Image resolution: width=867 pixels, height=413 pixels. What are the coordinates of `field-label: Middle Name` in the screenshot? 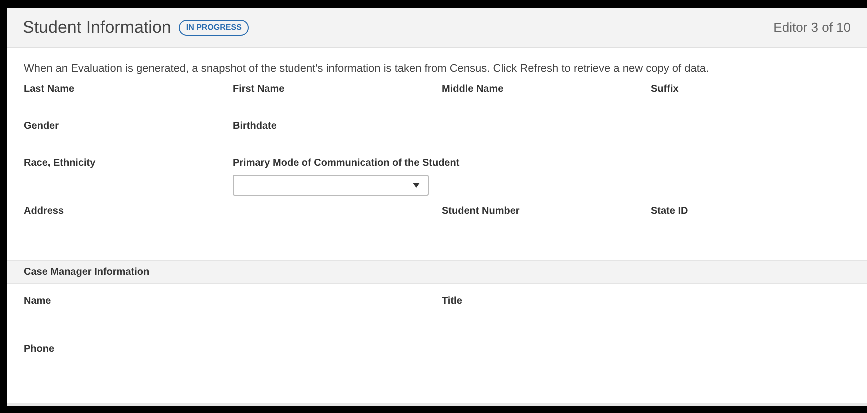 It's located at (473, 90).